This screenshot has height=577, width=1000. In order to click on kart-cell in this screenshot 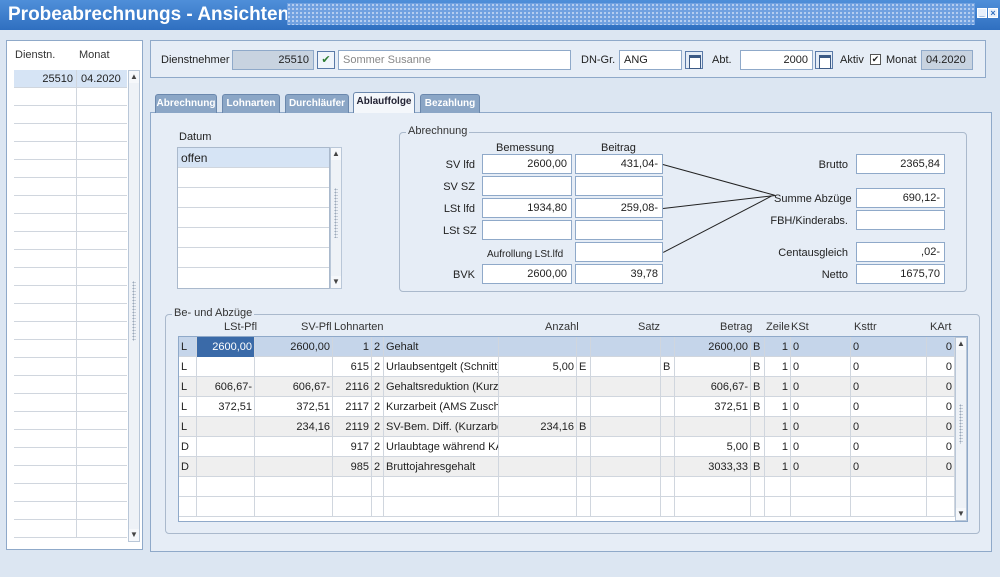, I will do `click(941, 507)`.